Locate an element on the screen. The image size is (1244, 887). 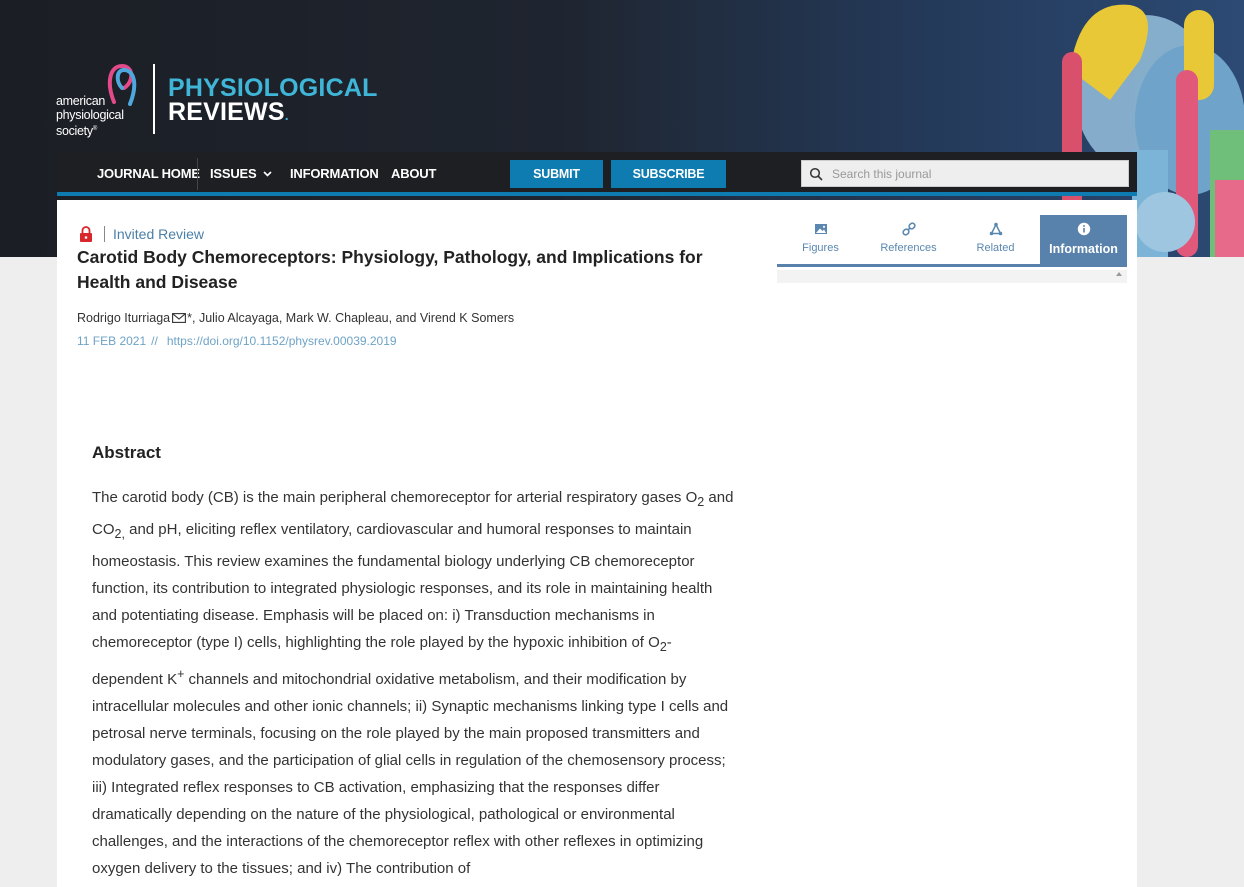
society-line-2: physiological is located at coordinates (90, 115).